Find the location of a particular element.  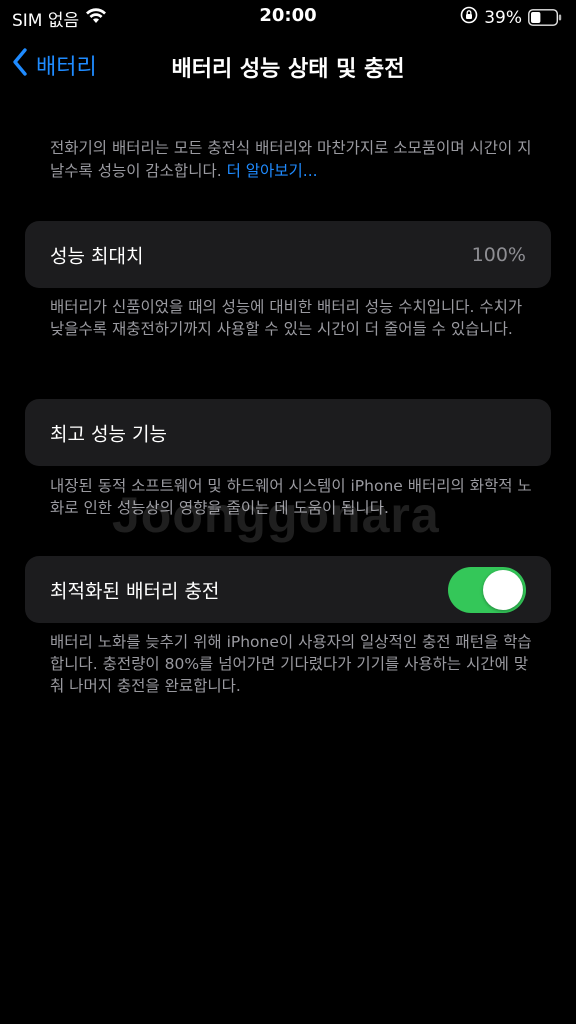

page-title: 배터리 성능 상태 및 충전 is located at coordinates (288, 69).